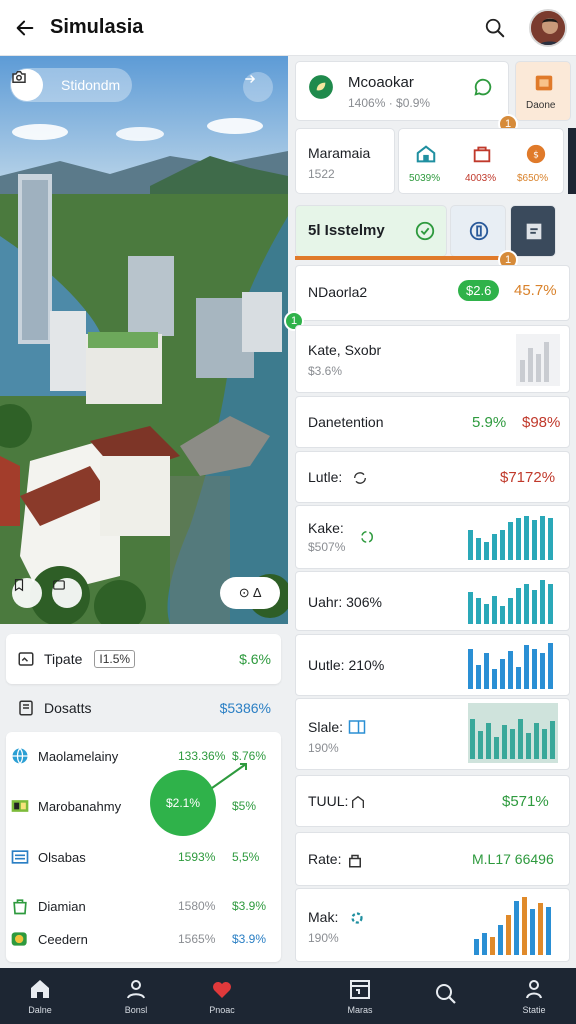 The height and width of the screenshot is (1024, 576). What do you see at coordinates (355, 861) in the screenshot?
I see `lock-icon` at bounding box center [355, 861].